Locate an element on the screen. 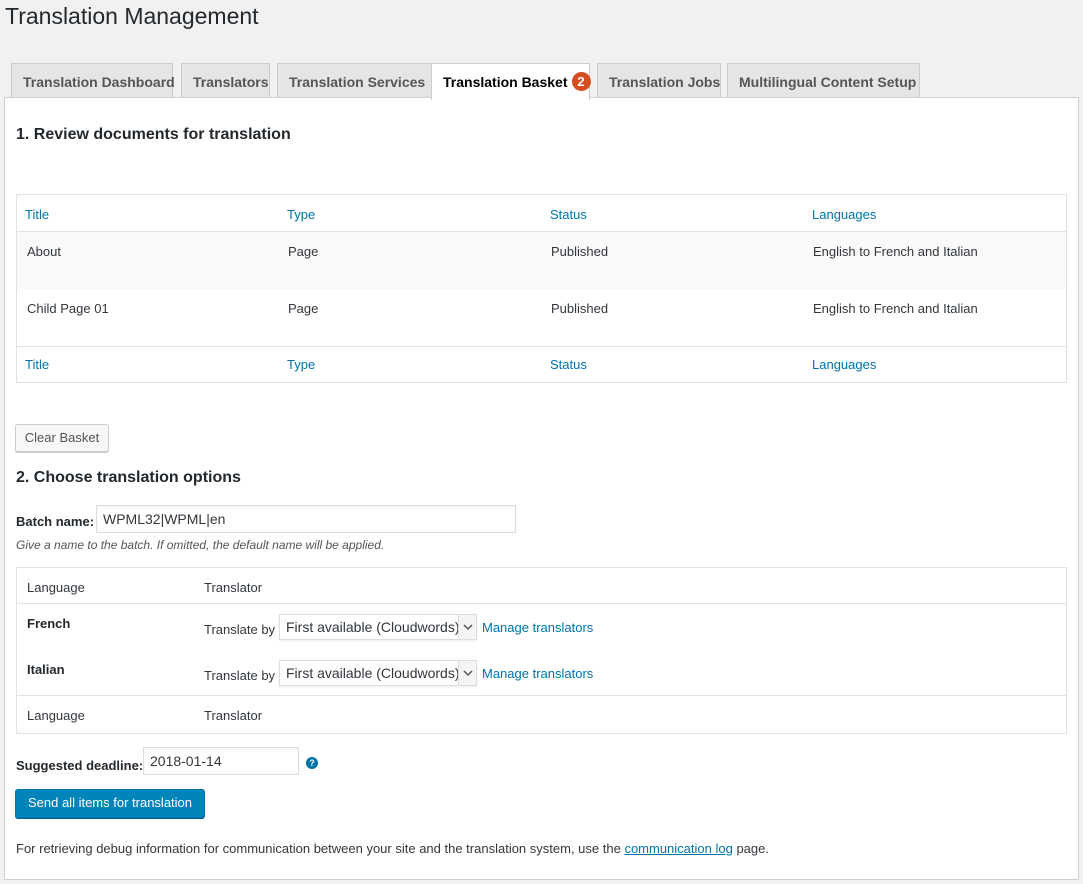 The image size is (1083, 884). table-header-row: Title Type Status Languages is located at coordinates (541, 213).